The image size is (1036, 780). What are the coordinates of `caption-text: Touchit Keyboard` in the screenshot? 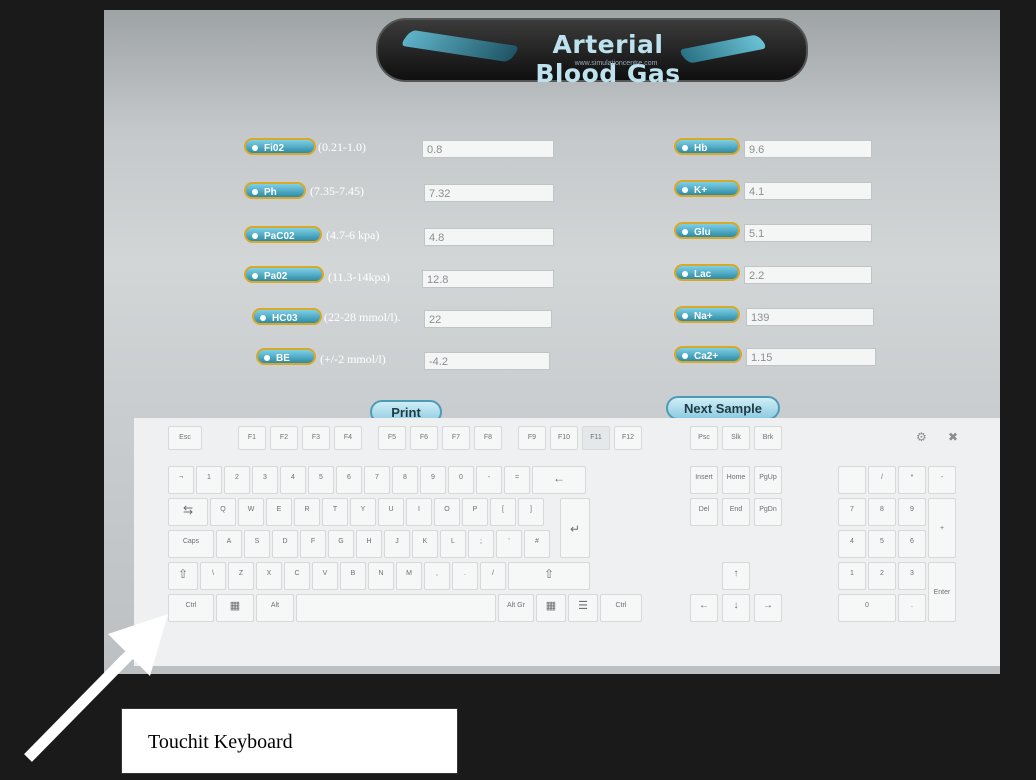 It's located at (220, 742).